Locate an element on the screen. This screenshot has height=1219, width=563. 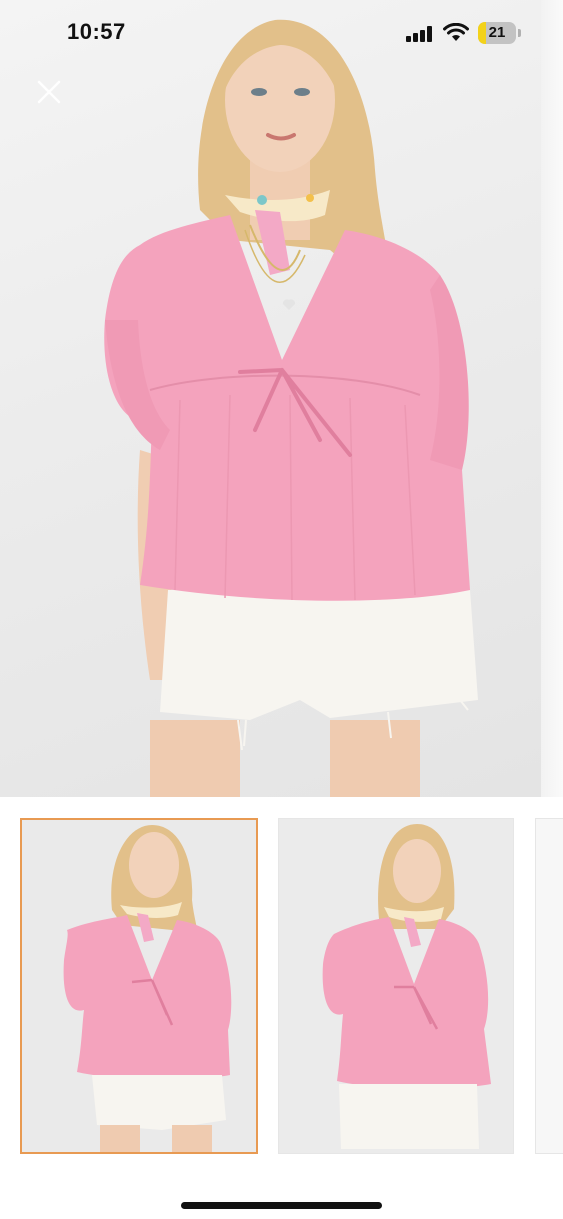
thumbnail-1-selected is located at coordinates (139, 986).